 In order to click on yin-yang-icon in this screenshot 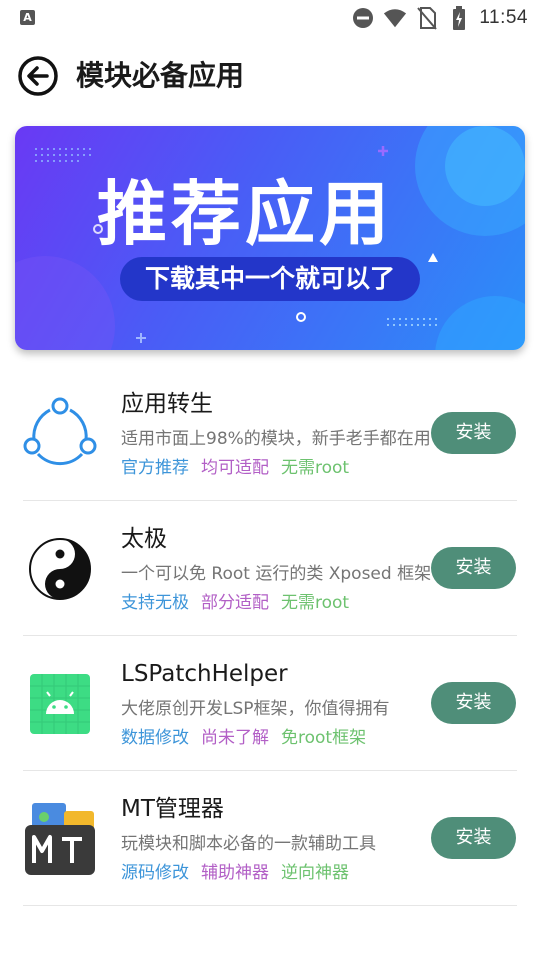, I will do `click(60, 569)`.